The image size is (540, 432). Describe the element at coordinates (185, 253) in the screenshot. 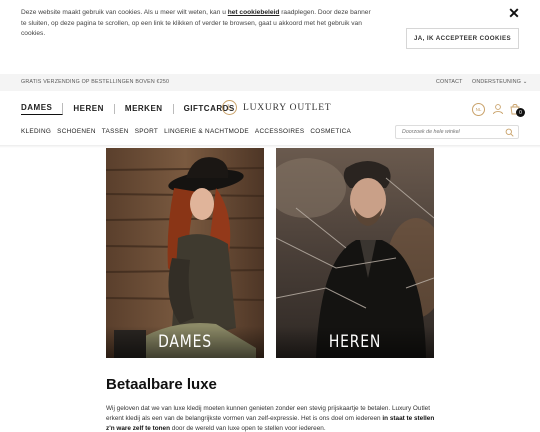

I see `category-tile-dames: DAMES` at that location.